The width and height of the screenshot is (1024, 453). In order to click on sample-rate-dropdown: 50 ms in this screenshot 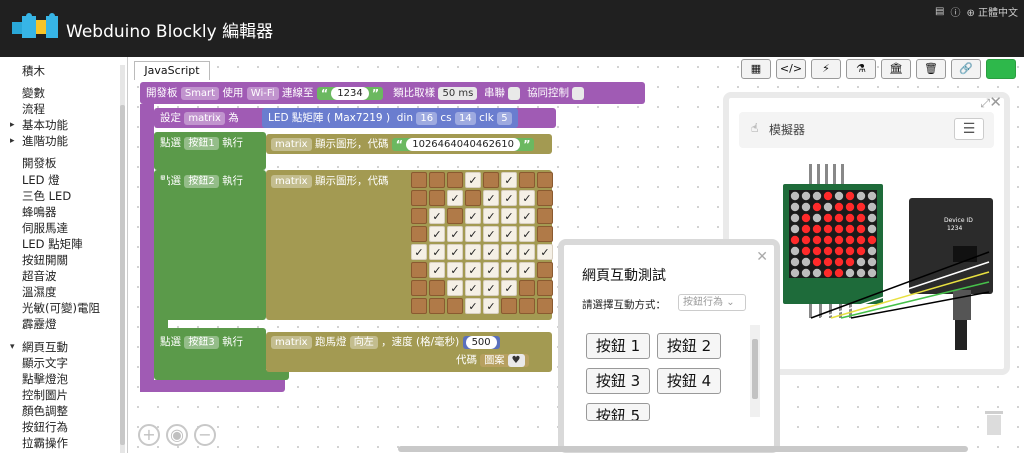, I will do `click(458, 93)`.